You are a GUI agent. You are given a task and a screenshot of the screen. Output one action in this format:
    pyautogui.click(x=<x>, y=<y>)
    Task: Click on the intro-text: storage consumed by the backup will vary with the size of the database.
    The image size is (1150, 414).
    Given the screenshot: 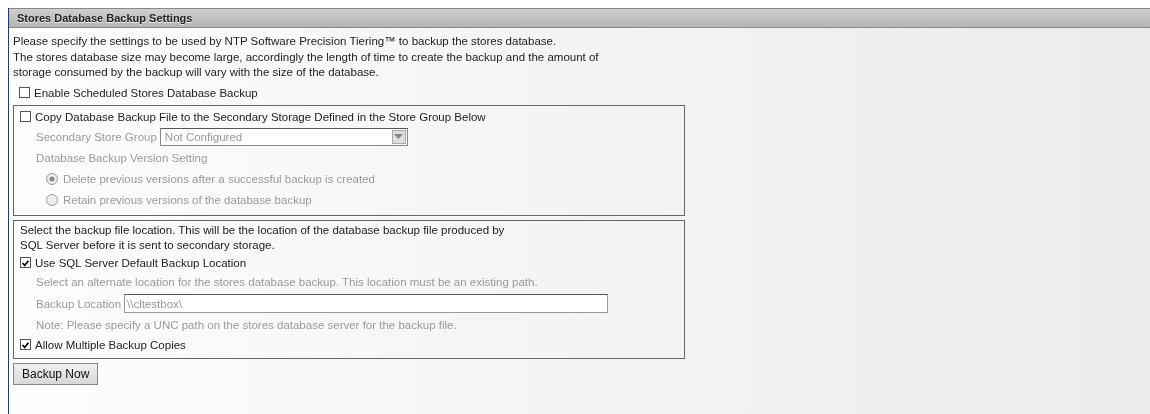 What is the action you would take?
    pyautogui.click(x=196, y=72)
    